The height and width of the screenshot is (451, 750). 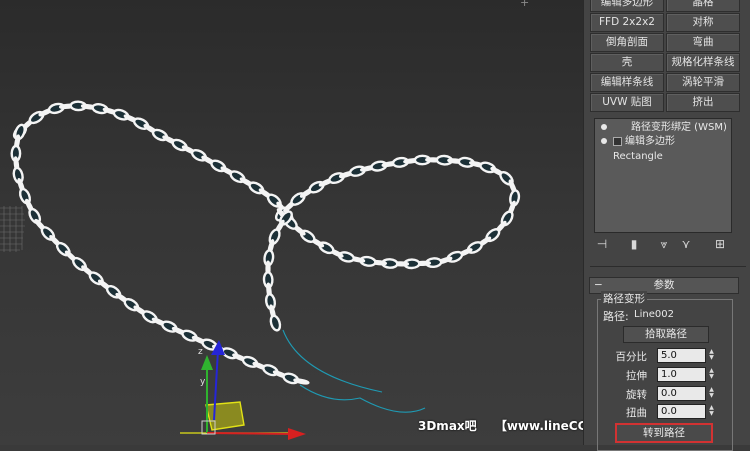 What do you see at coordinates (617, 141) in the screenshot?
I see `expand-icon` at bounding box center [617, 141].